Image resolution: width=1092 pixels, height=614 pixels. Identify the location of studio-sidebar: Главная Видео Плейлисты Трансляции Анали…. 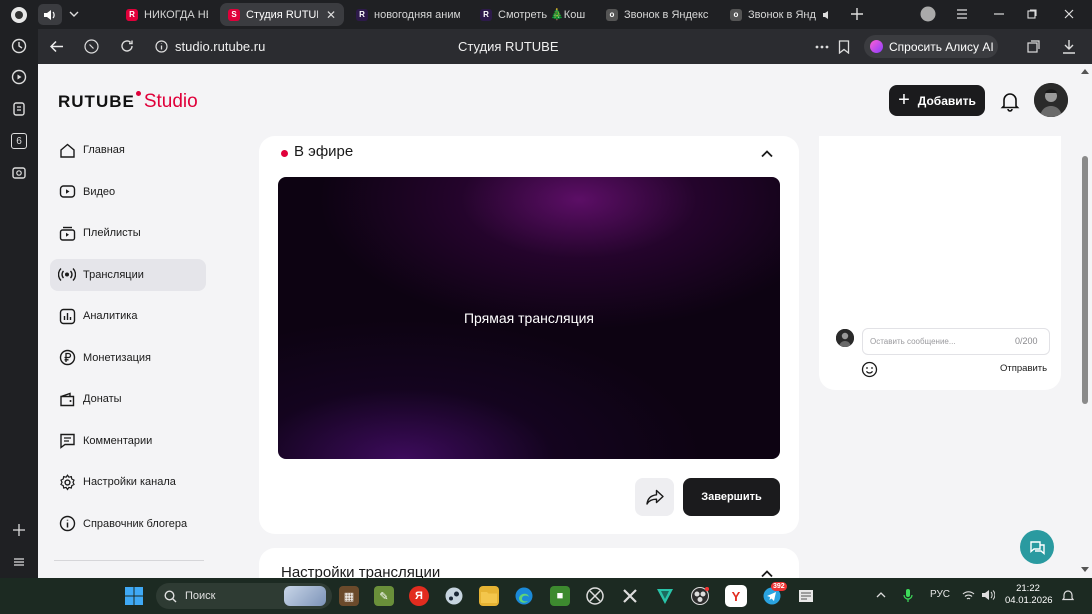
(128, 341).